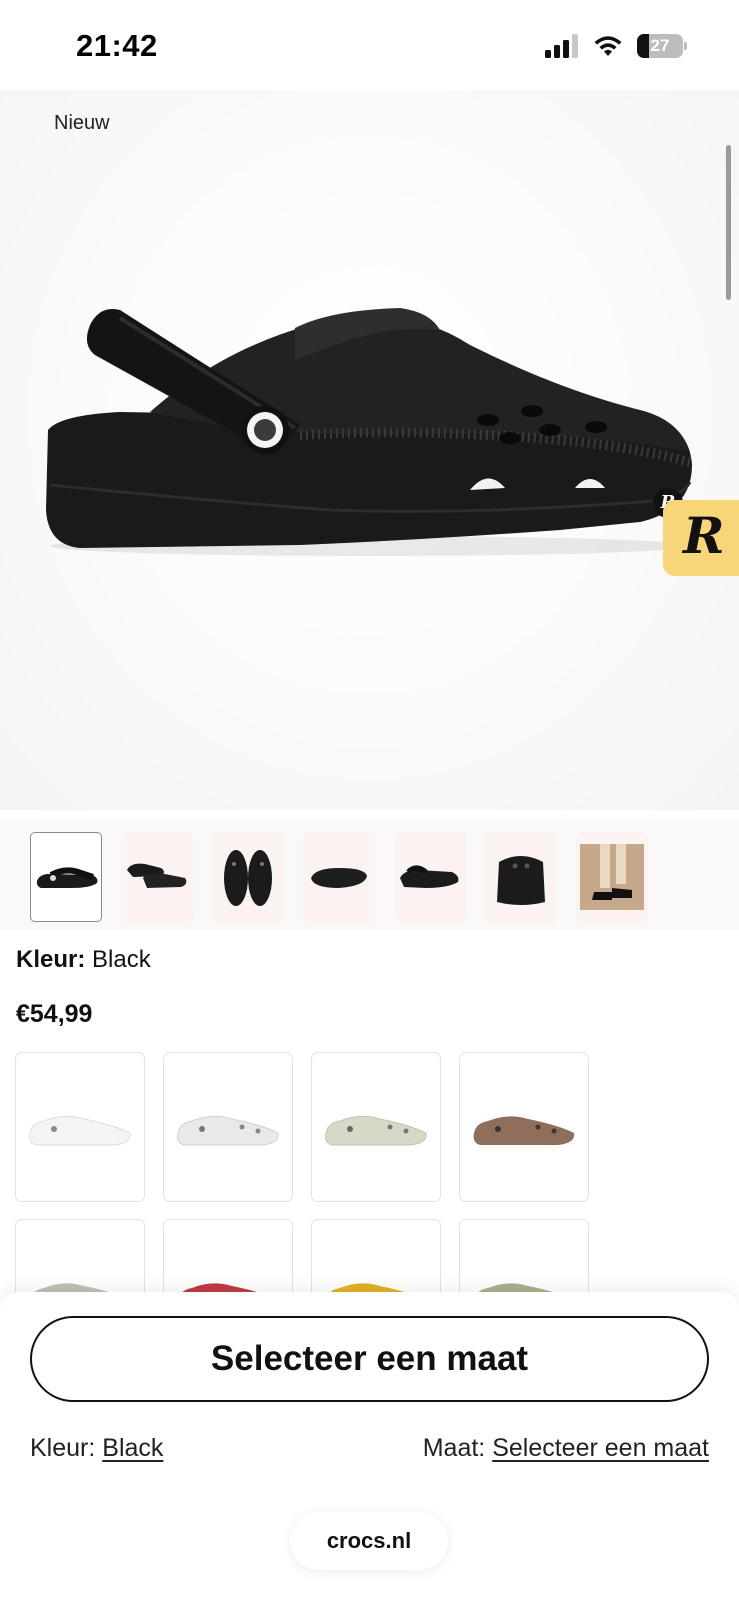 This screenshot has height=1600, width=739. What do you see at coordinates (376, 1127) in the screenshot?
I see `color-swatch-bone` at bounding box center [376, 1127].